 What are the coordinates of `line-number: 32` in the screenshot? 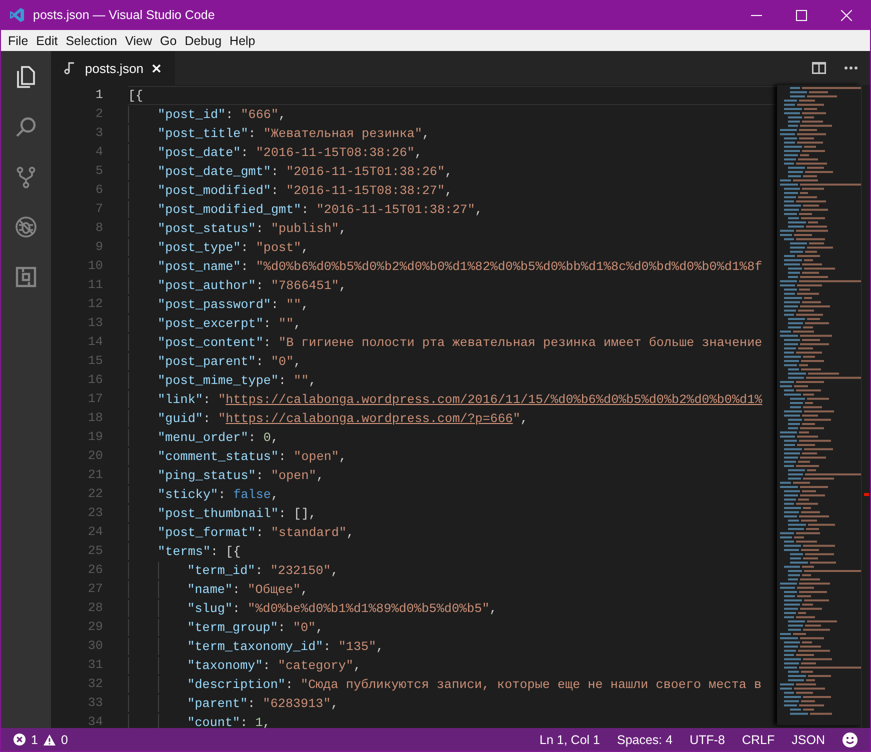 It's located at (94, 684).